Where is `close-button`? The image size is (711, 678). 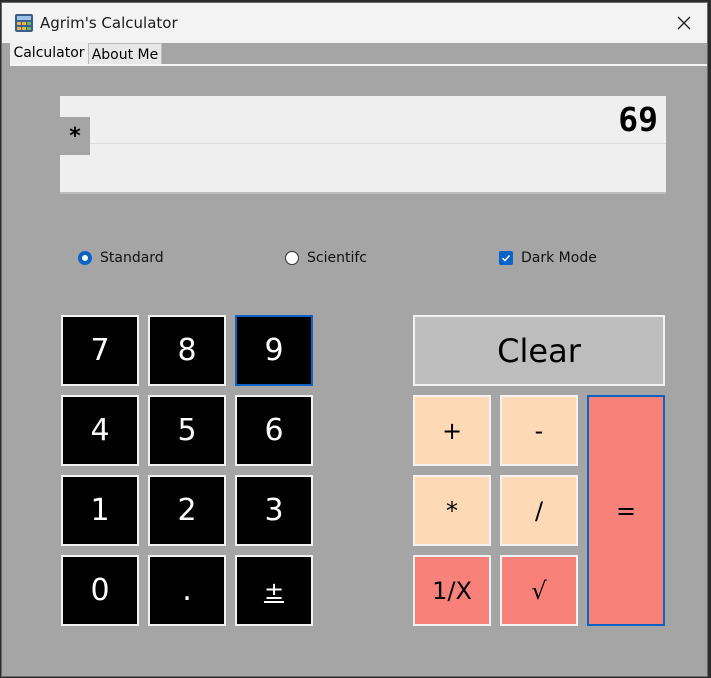
close-button is located at coordinates (684, 23).